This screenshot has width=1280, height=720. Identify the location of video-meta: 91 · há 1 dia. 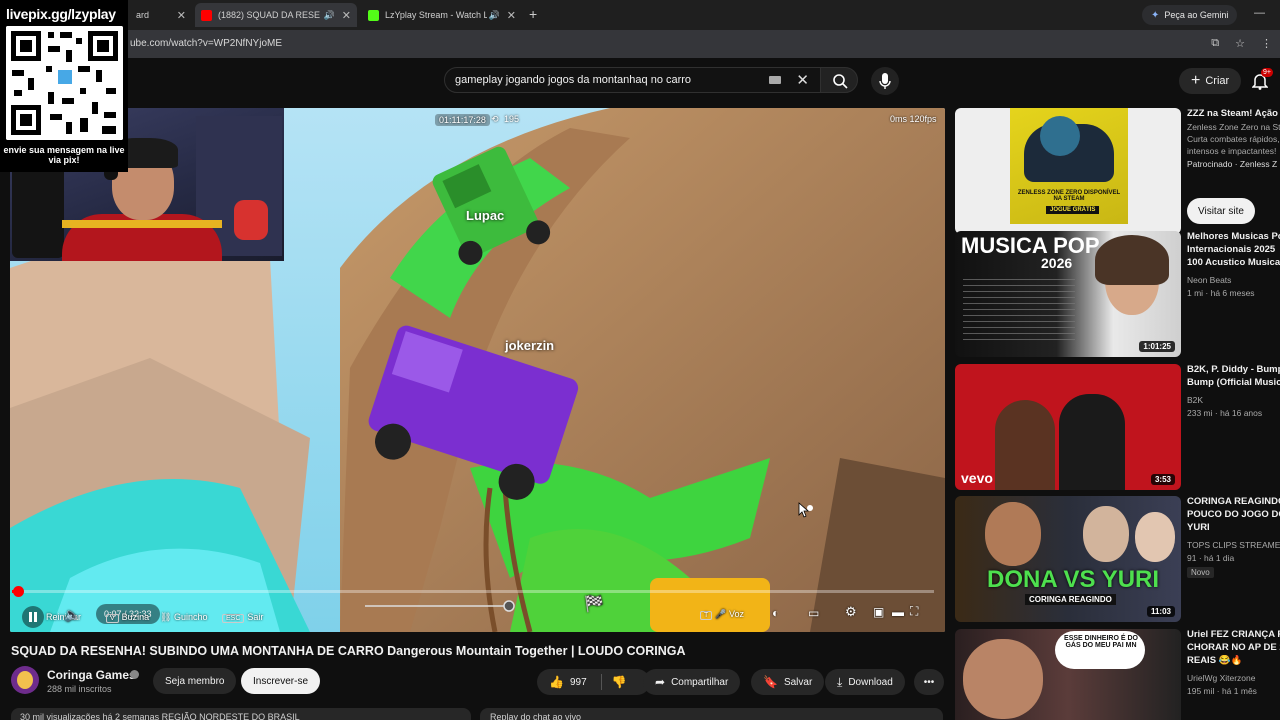
(1211, 558).